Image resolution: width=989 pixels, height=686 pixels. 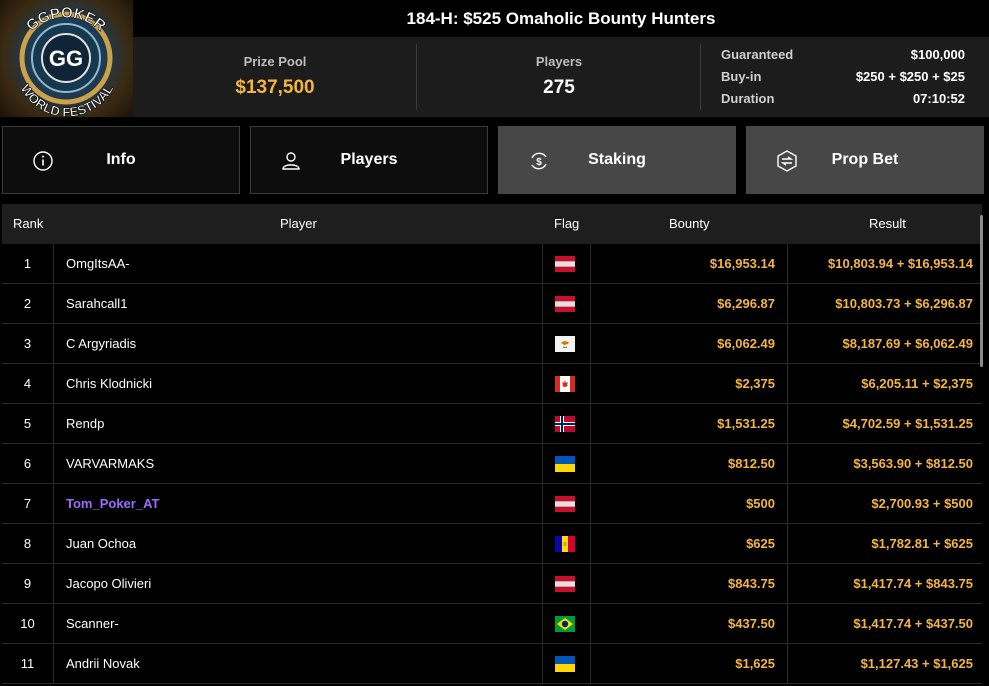 I want to click on tab-prop-bet: Prop Bet, so click(x=865, y=160).